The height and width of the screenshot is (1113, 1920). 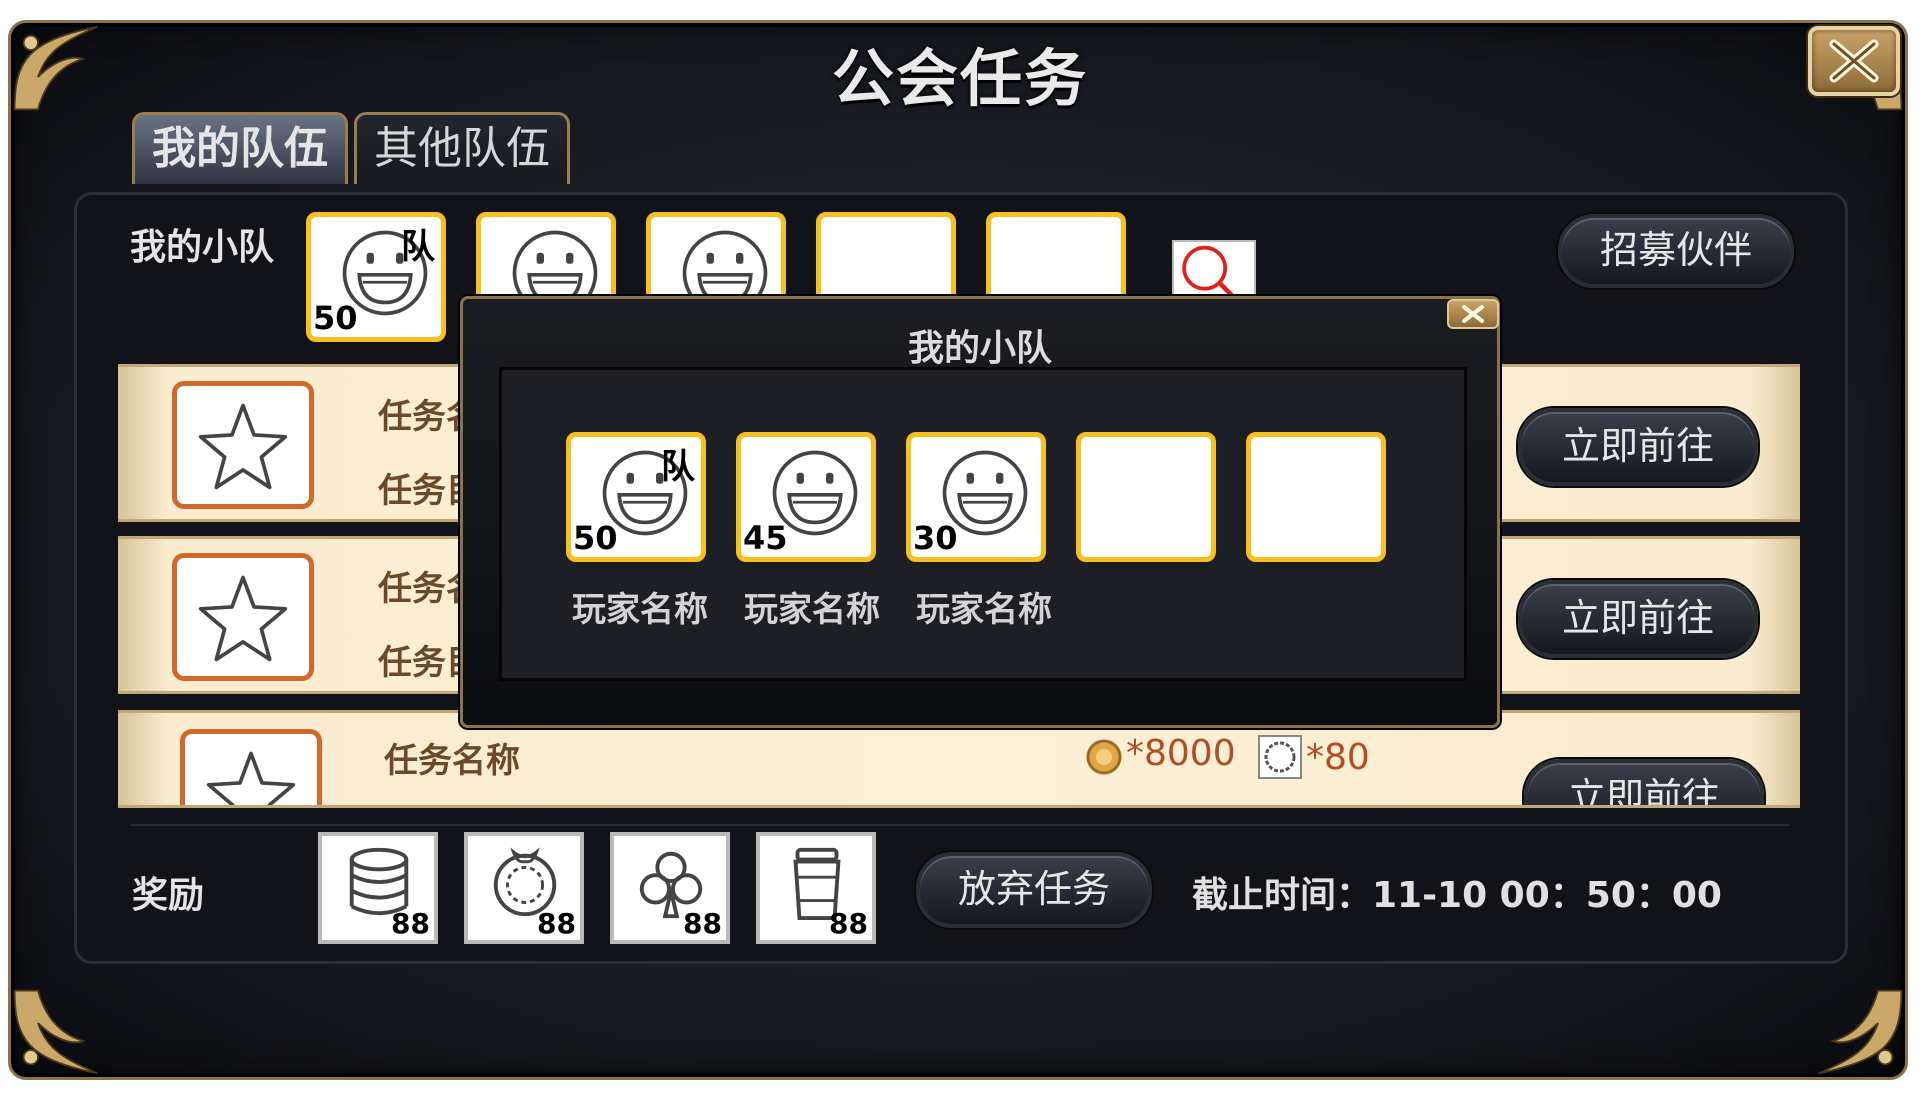 What do you see at coordinates (240, 148) in the screenshot?
I see `tab-my-team: 我的队伍` at bounding box center [240, 148].